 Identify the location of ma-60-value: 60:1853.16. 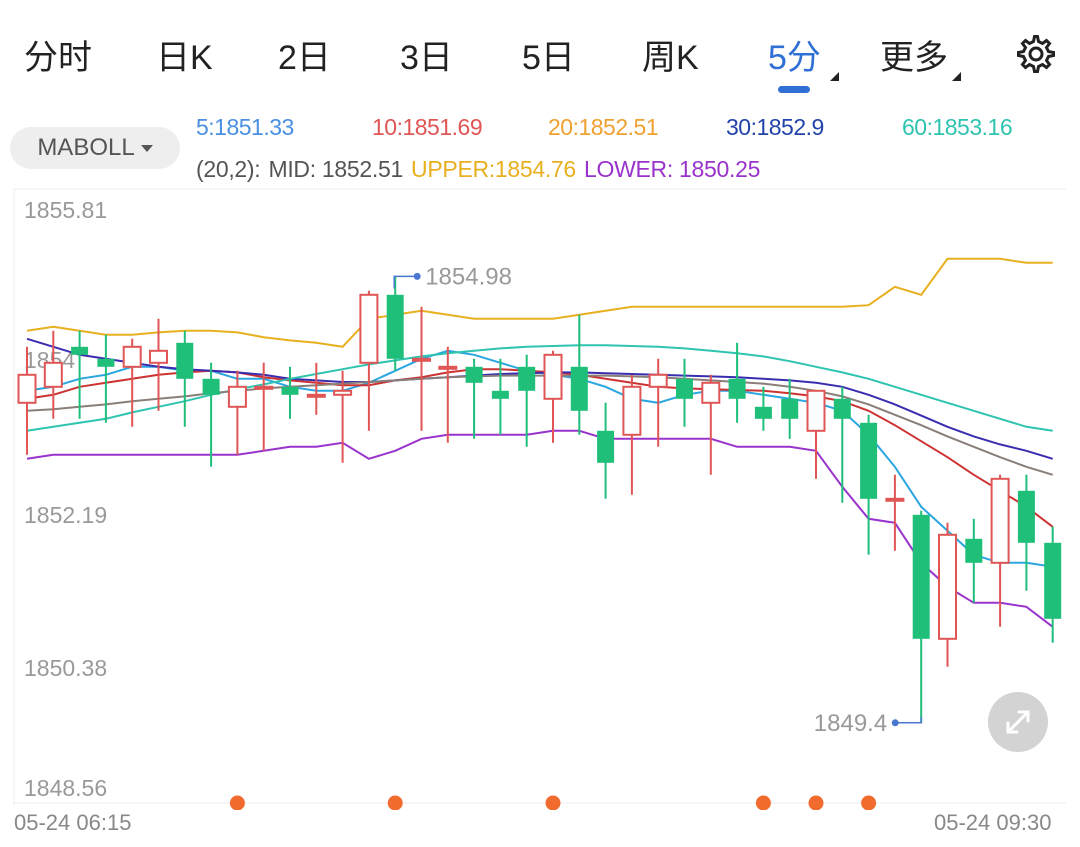
(957, 127).